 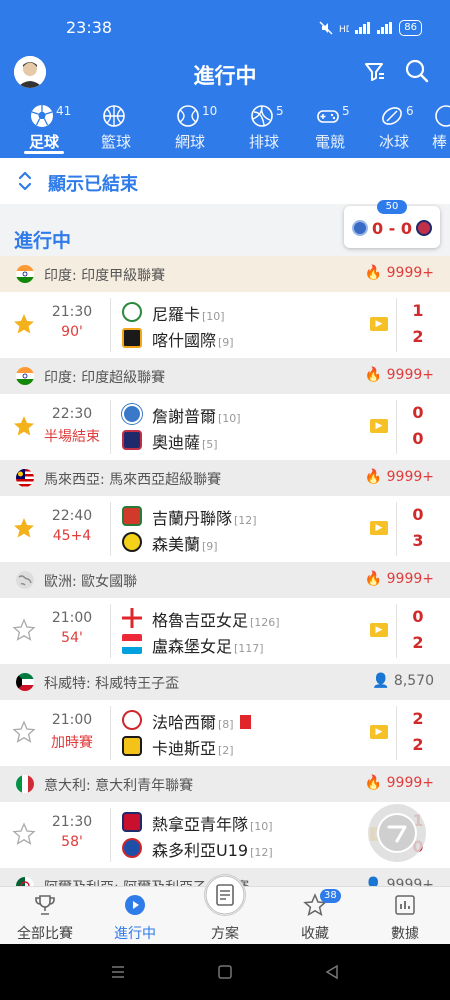 What do you see at coordinates (265, 622) in the screenshot?
I see `team-rank: [126]` at bounding box center [265, 622].